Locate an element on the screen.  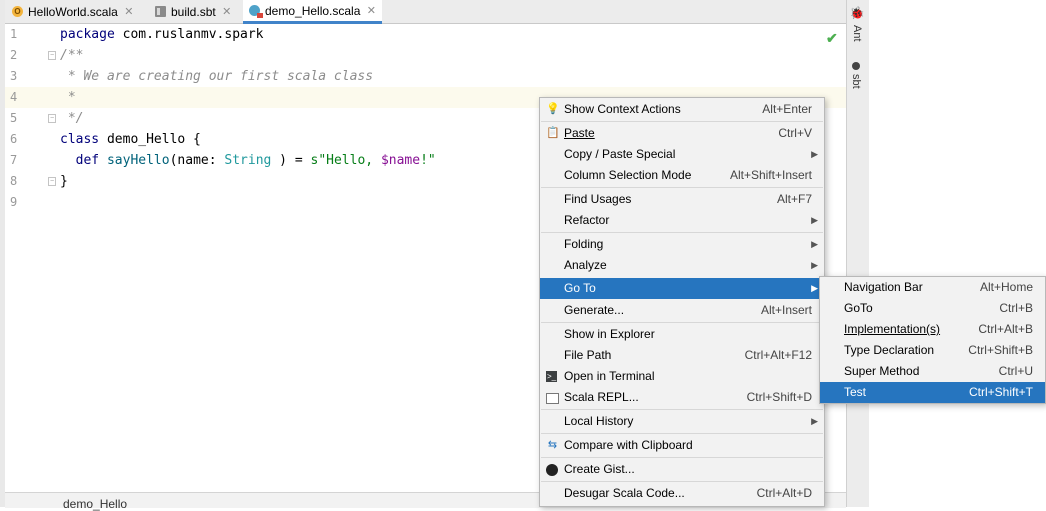
menu-item-local-history: Local History ▶ is located at coordinates (682, 421).